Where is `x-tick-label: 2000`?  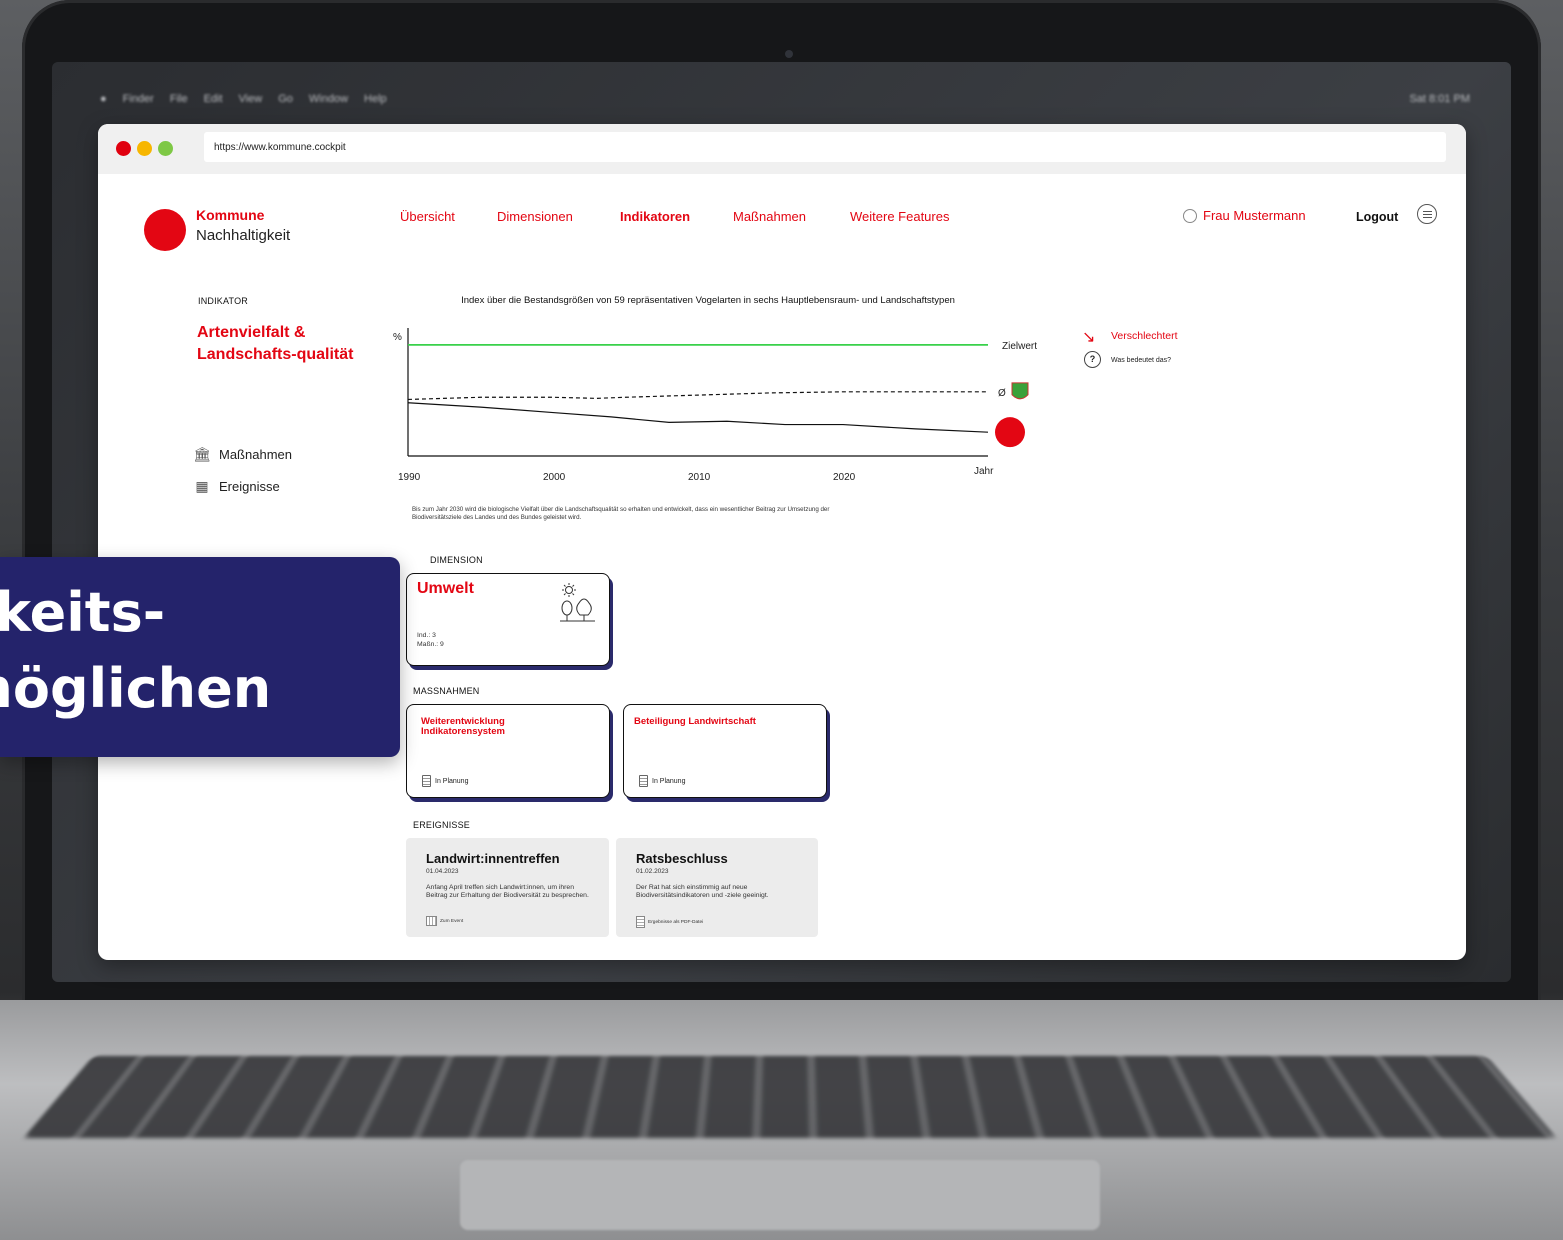 x-tick-label: 2000 is located at coordinates (554, 477).